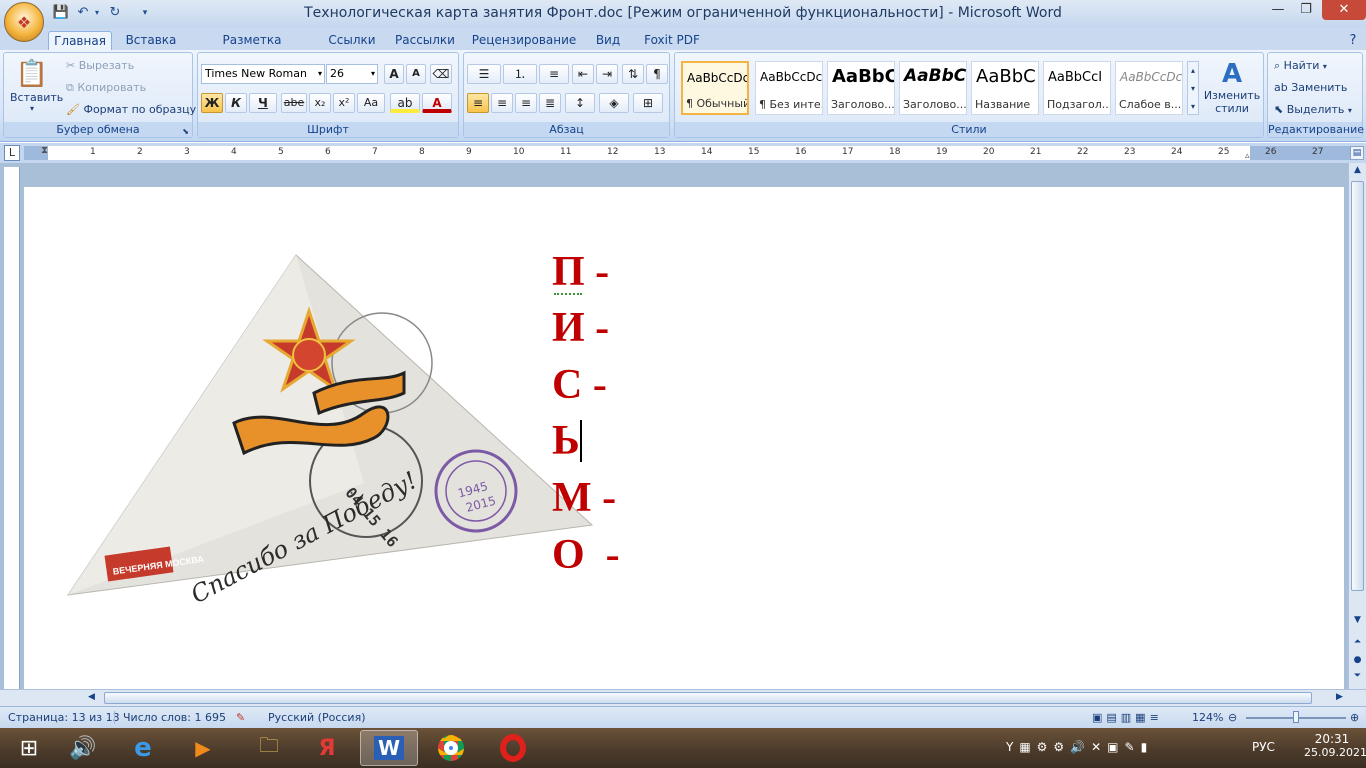 Image resolution: width=1366 pixels, height=768 pixels. Describe the element at coordinates (524, 40) in the screenshot. I see `tab-review: Рецензирование` at that location.